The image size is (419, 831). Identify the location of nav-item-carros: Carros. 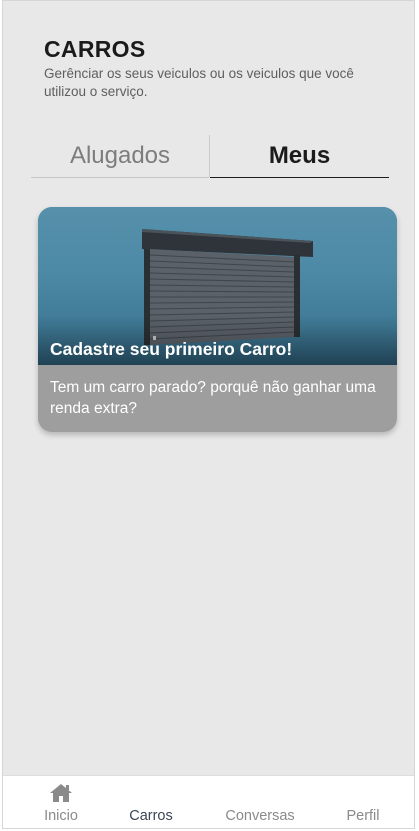
(151, 802).